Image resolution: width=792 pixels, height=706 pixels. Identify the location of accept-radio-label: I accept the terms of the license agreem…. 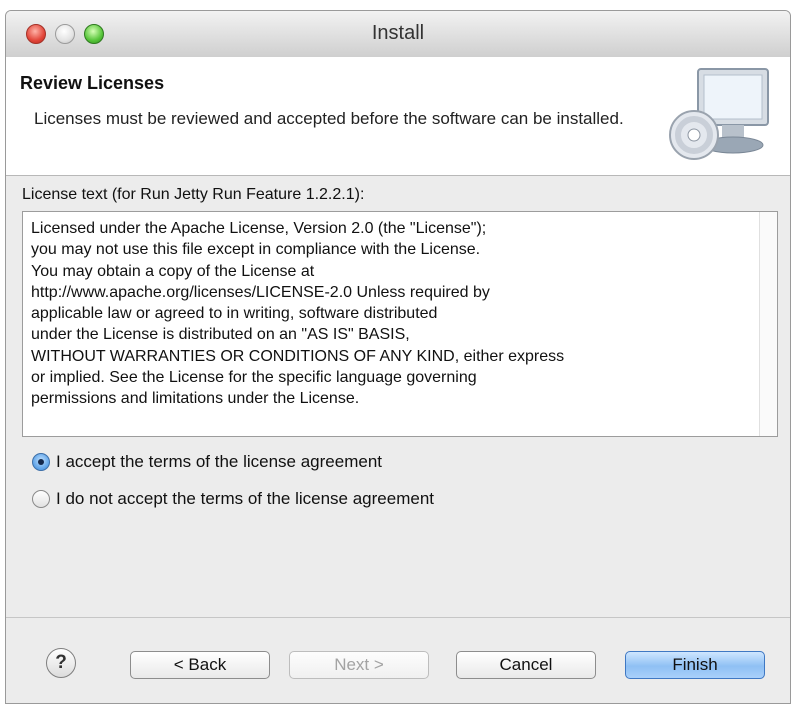
(219, 461).